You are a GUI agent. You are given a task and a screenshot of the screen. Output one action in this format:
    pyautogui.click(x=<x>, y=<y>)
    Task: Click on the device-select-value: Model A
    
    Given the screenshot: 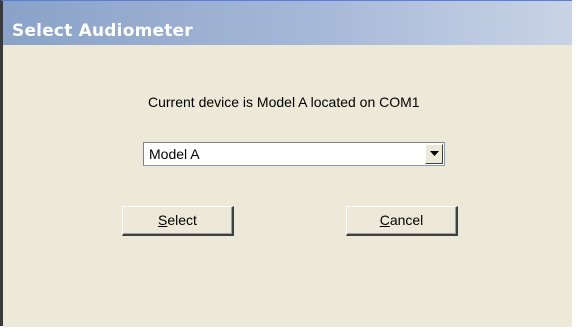 What is the action you would take?
    pyautogui.click(x=174, y=154)
    